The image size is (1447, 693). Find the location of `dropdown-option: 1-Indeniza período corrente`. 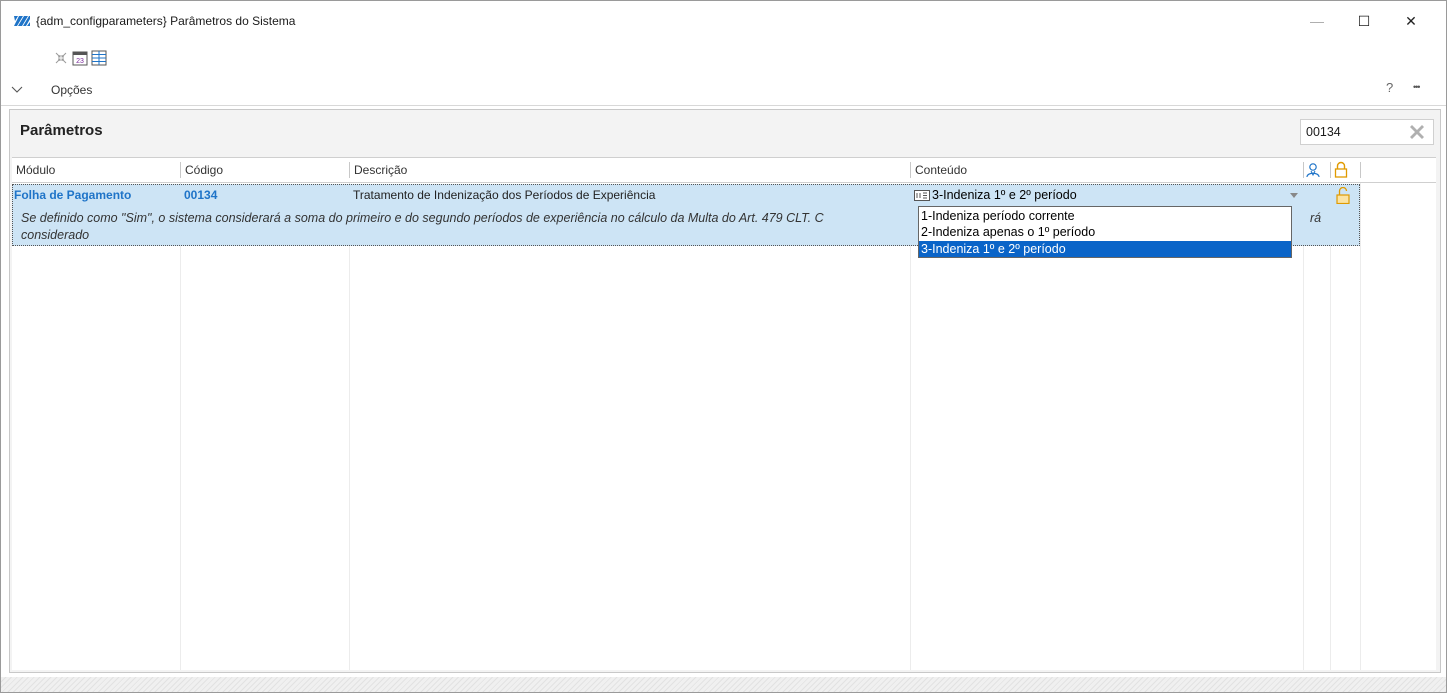

dropdown-option: 1-Indeniza período corrente is located at coordinates (1105, 216).